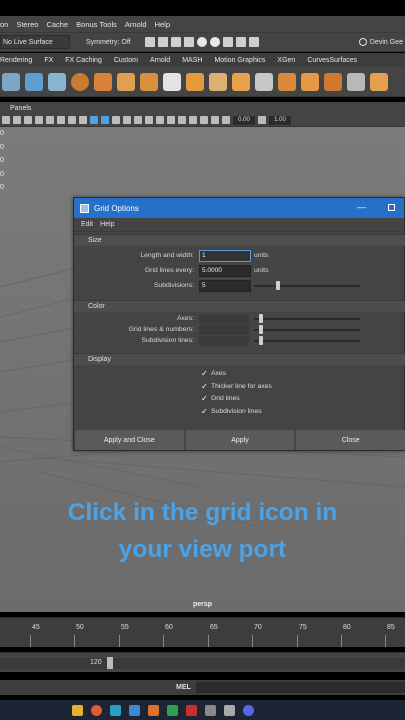 The height and width of the screenshot is (720, 405). Describe the element at coordinates (307, 319) in the screenshot. I see `axes-color-slider` at that location.